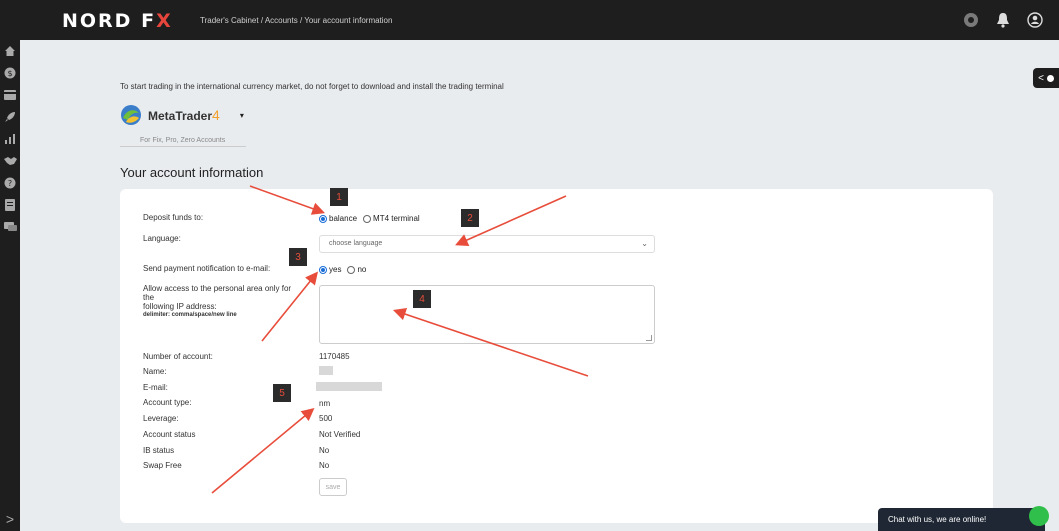 The width and height of the screenshot is (1059, 531). Describe the element at coordinates (180, 306) in the screenshot. I see `ip-label-line2: following IP address:` at that location.